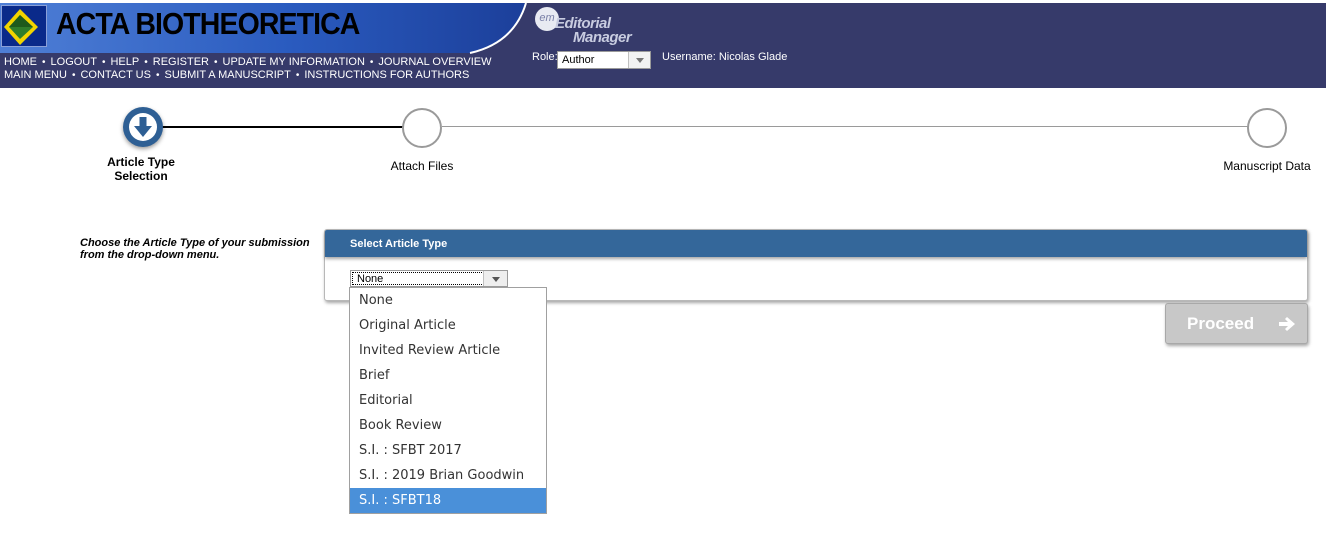  I want to click on step-article-type-label: Article Type Selection, so click(141, 169).